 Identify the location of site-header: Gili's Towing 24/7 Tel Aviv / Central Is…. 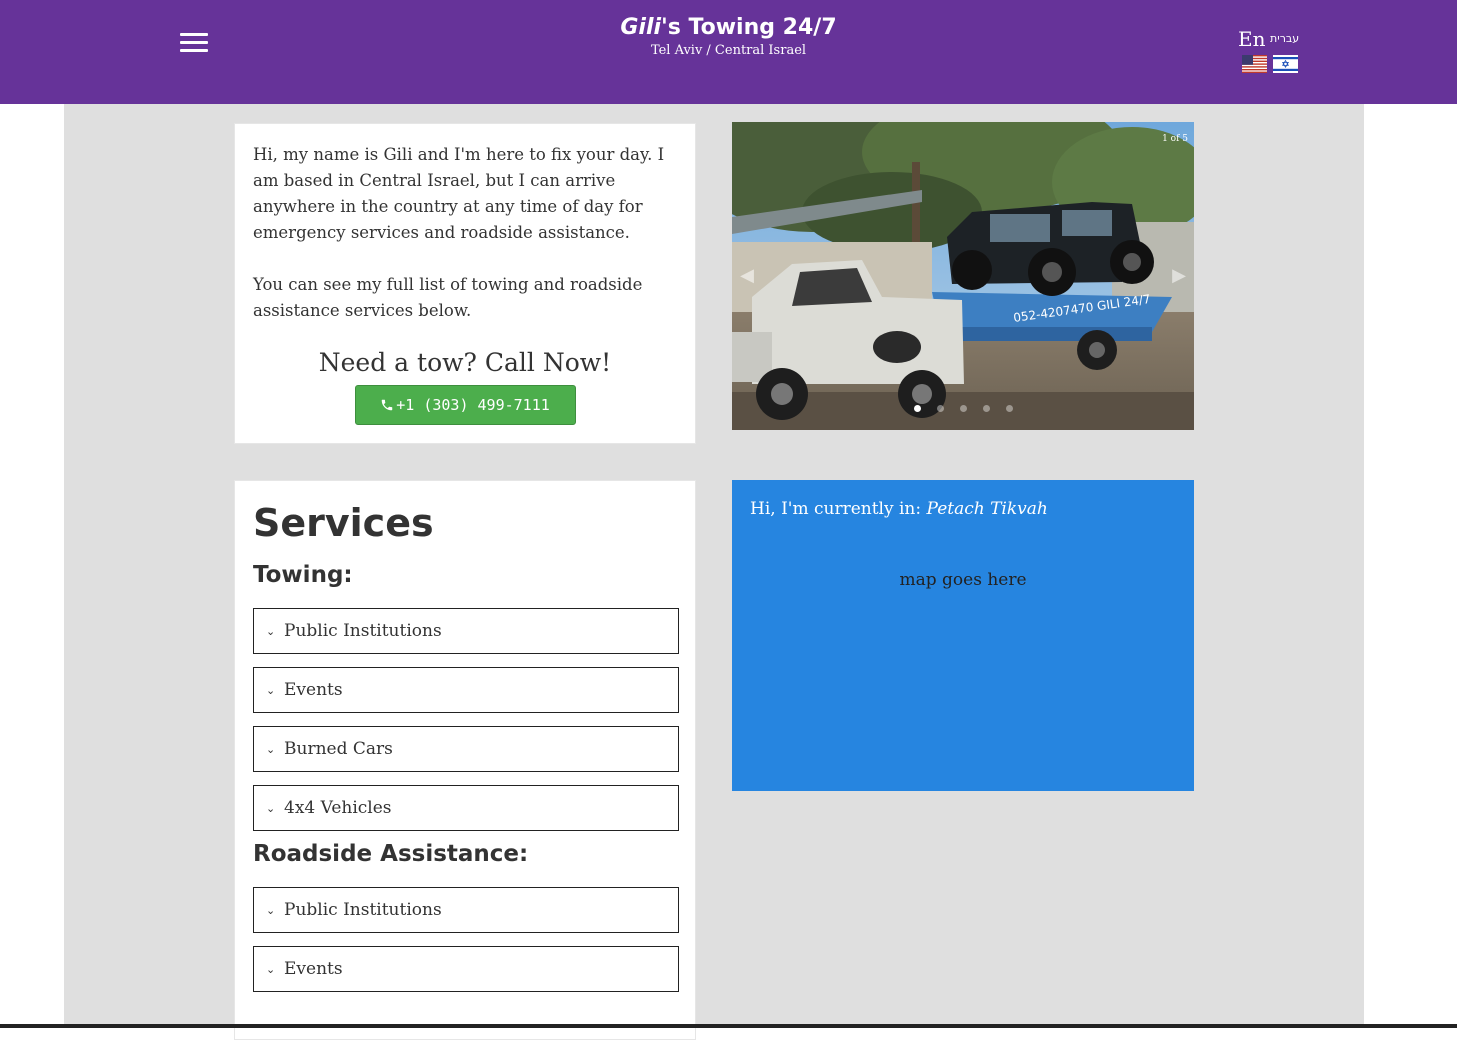
(728, 52).